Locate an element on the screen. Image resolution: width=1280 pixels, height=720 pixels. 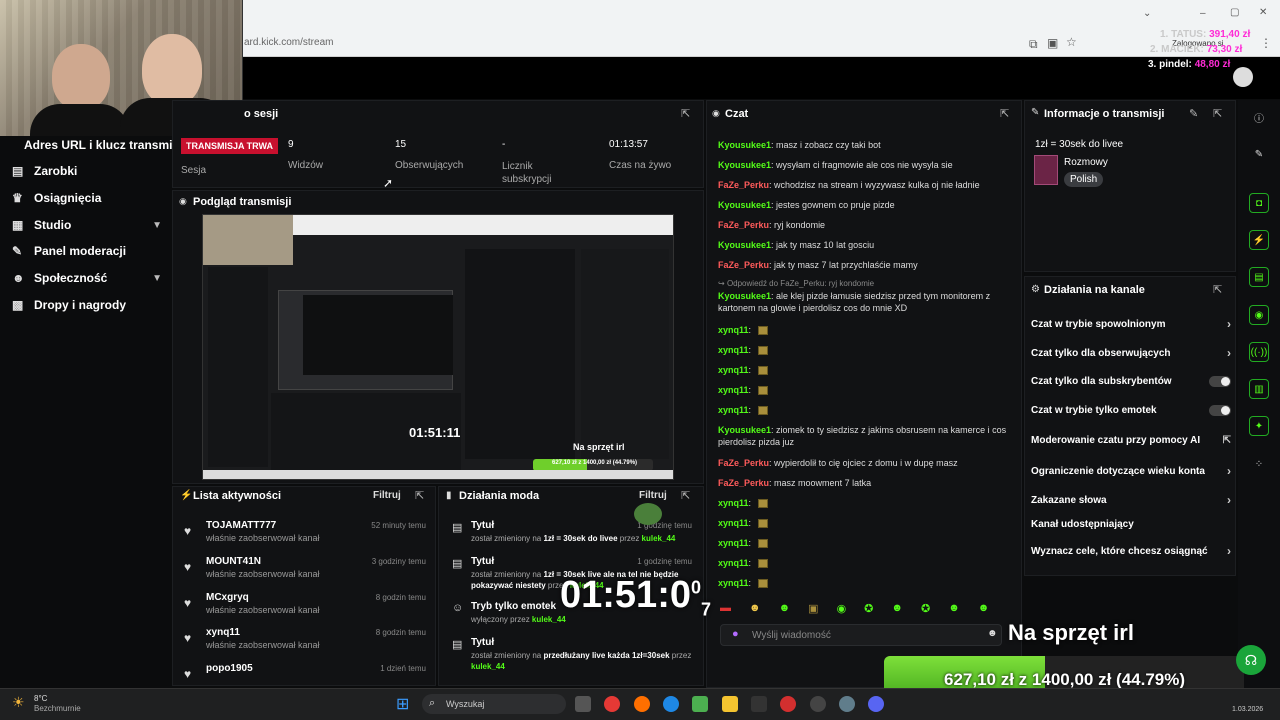
sidebar-item-dropy: ▩ Dropy i nagrody is located at coordinates (87, 305).